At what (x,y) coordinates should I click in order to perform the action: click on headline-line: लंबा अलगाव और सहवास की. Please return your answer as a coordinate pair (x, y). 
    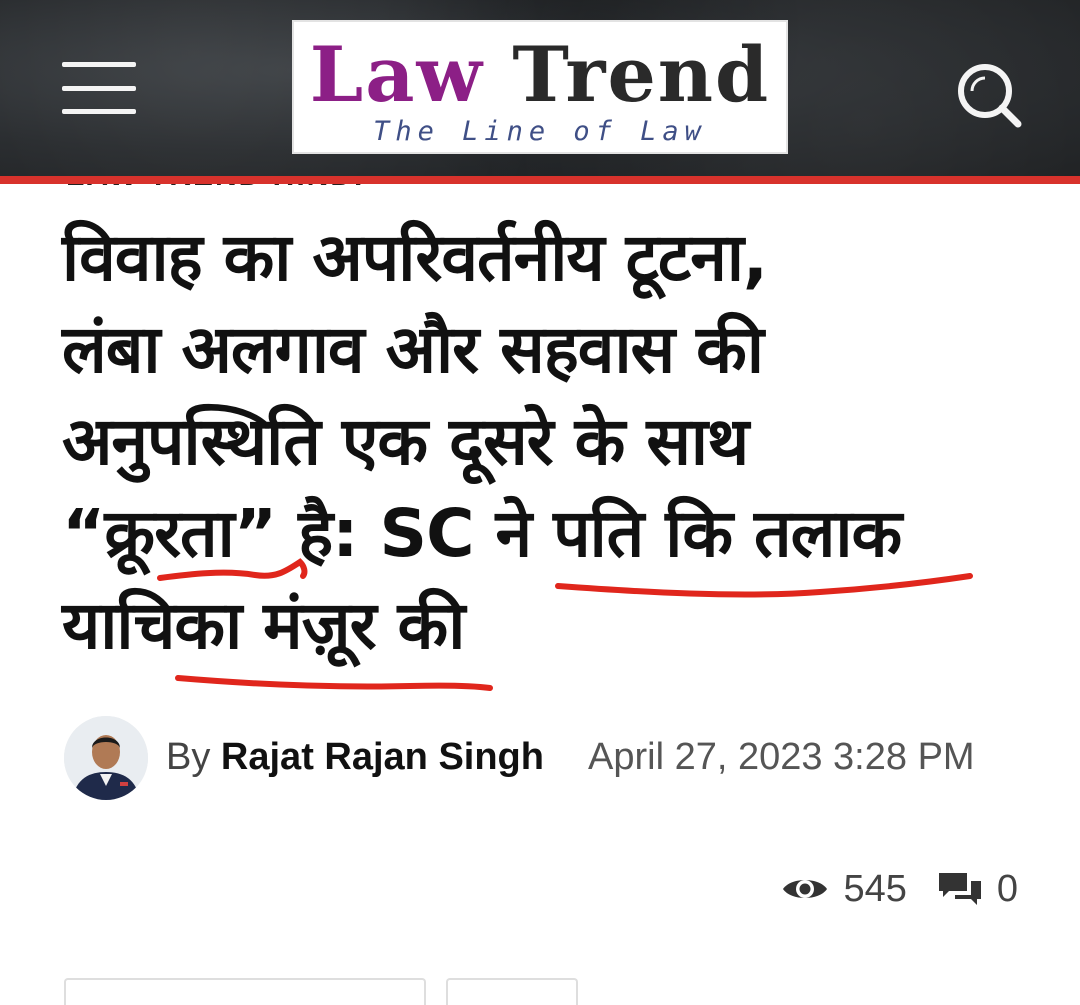
    Looking at the image, I should click on (413, 349).